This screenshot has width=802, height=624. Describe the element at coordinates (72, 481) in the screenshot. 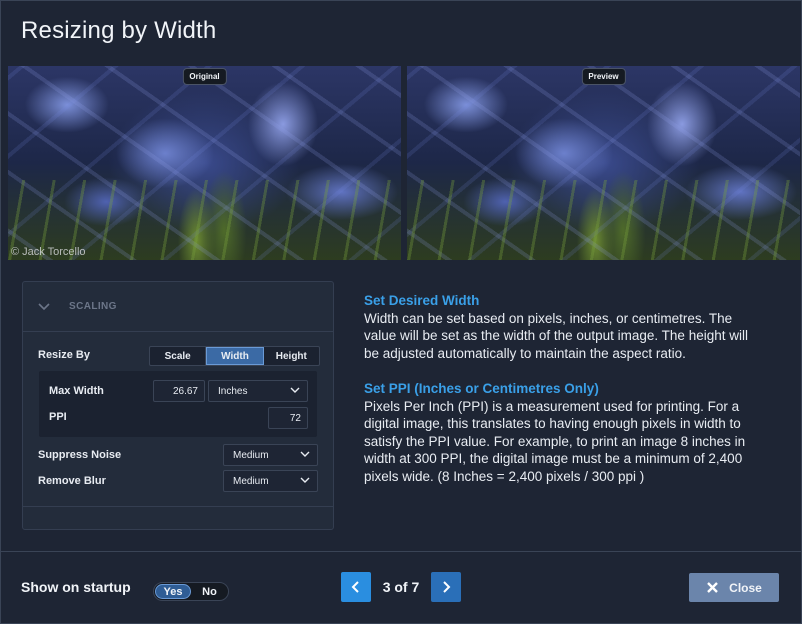

I see `remove-blur-label: Remove Blur` at that location.